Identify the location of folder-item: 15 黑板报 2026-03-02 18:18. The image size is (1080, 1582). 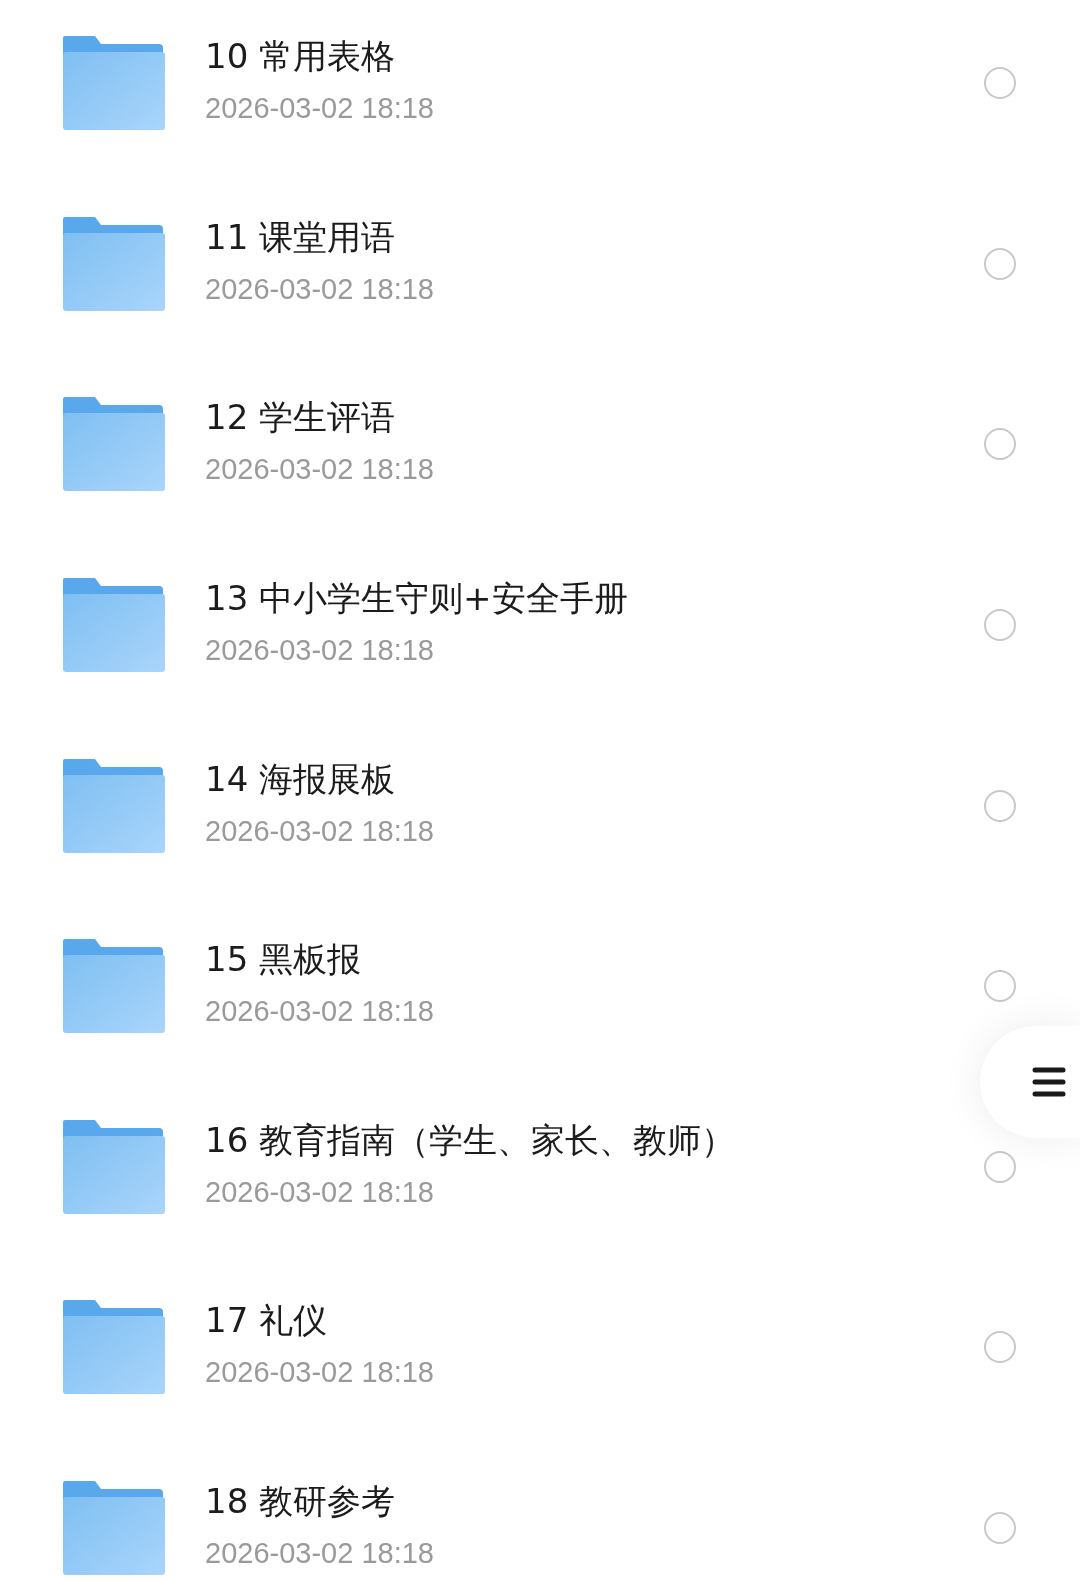
(540, 986).